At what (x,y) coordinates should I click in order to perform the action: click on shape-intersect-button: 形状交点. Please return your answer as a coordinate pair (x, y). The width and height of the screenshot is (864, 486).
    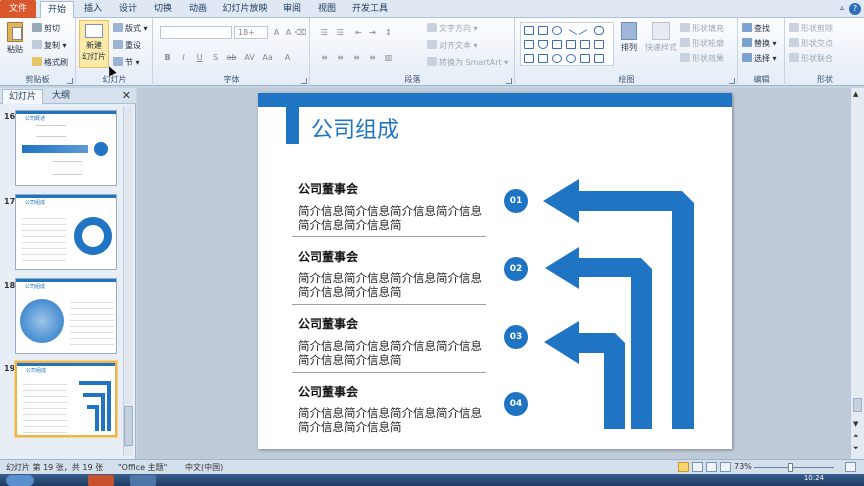
    Looking at the image, I should click on (811, 43).